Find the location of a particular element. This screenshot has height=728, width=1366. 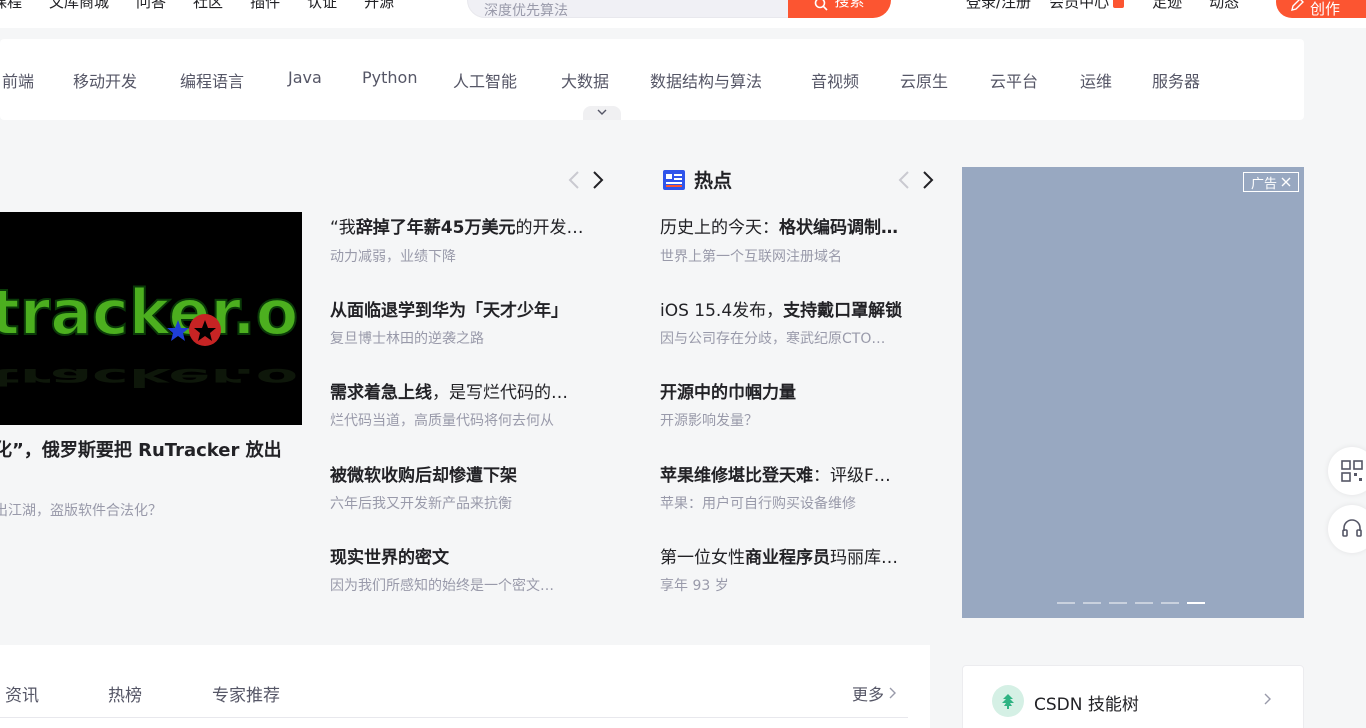

featured-title: 化”，俄罗斯要把 RuTracker 放出 is located at coordinates (141, 449).